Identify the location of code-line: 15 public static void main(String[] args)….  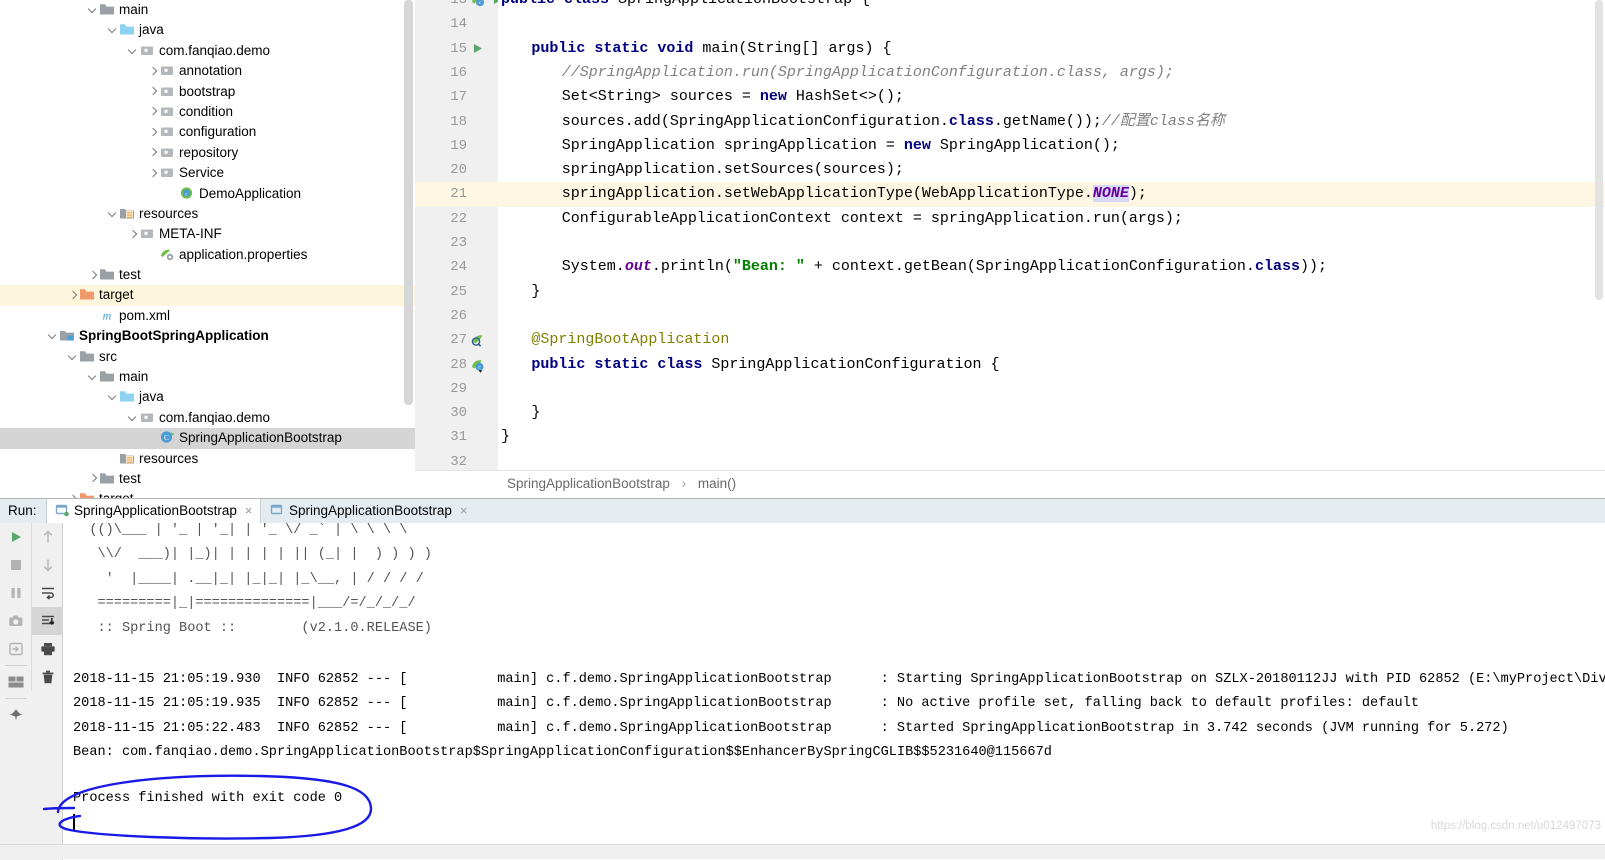
(1010, 49).